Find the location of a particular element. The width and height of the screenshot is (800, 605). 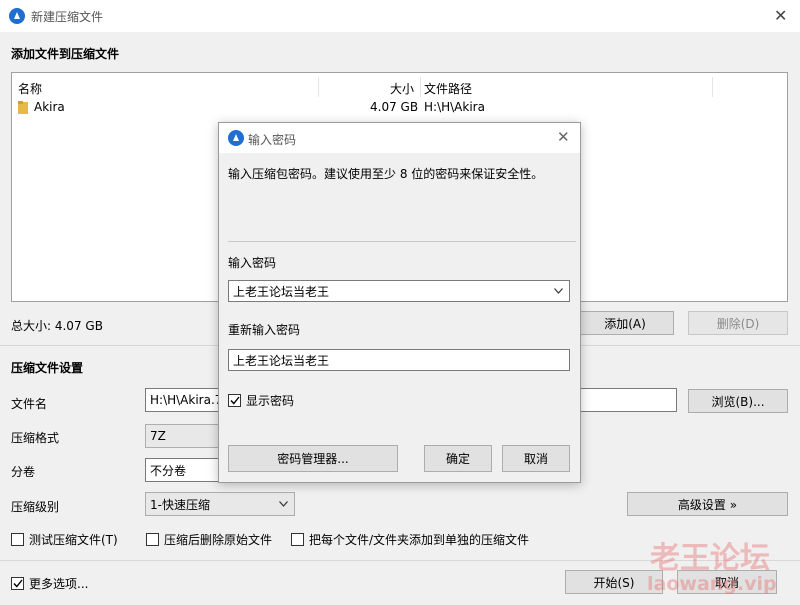

separate-archive-label: 把每个文件/文件夹添加到单独的压缩文件 is located at coordinates (419, 540).